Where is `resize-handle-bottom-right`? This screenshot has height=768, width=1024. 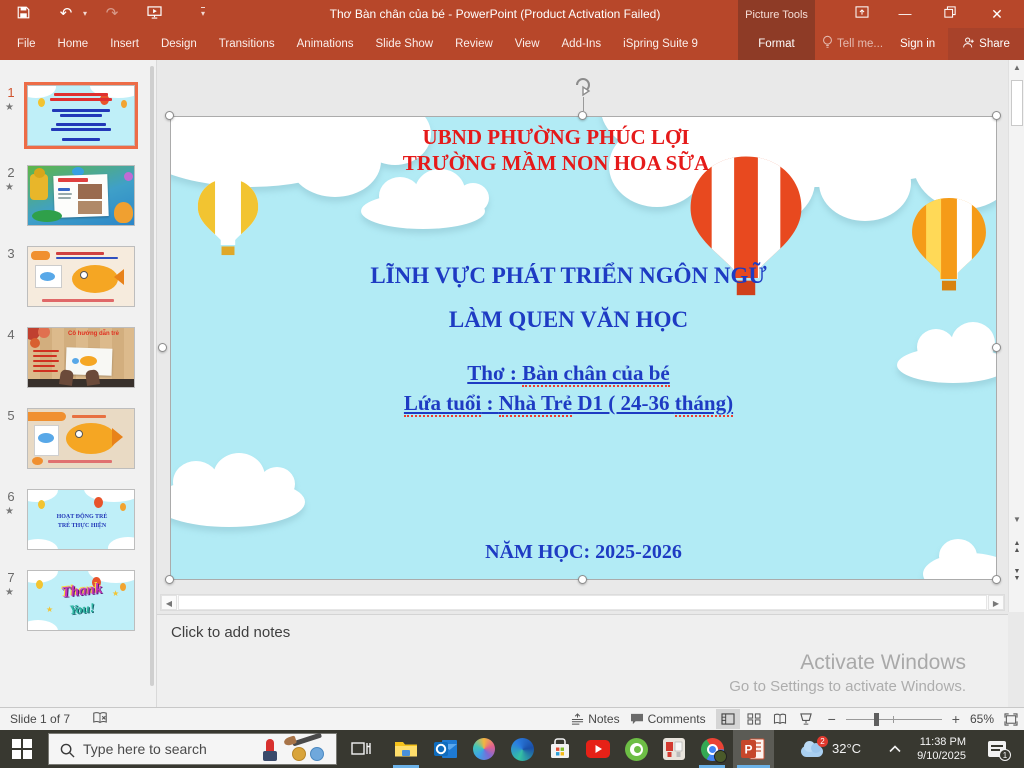
resize-handle-bottom-right is located at coordinates (996, 579).